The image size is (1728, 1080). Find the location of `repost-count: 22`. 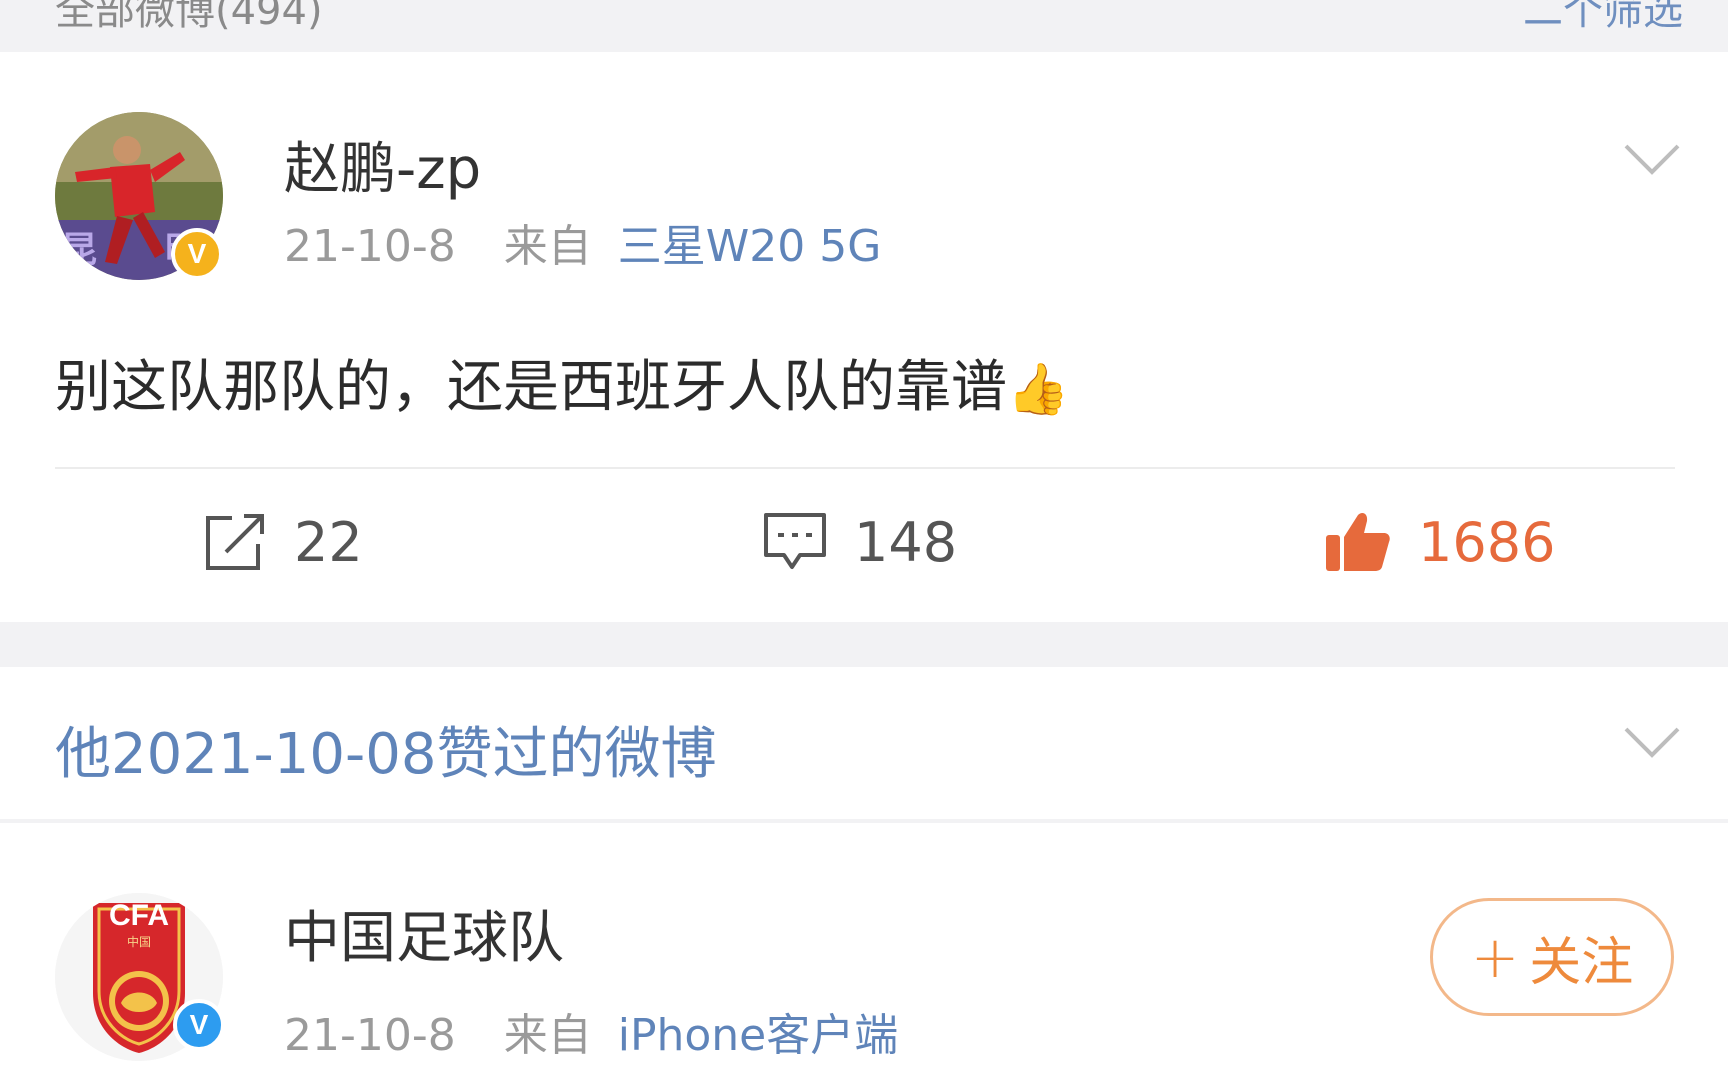

repost-count: 22 is located at coordinates (328, 542).